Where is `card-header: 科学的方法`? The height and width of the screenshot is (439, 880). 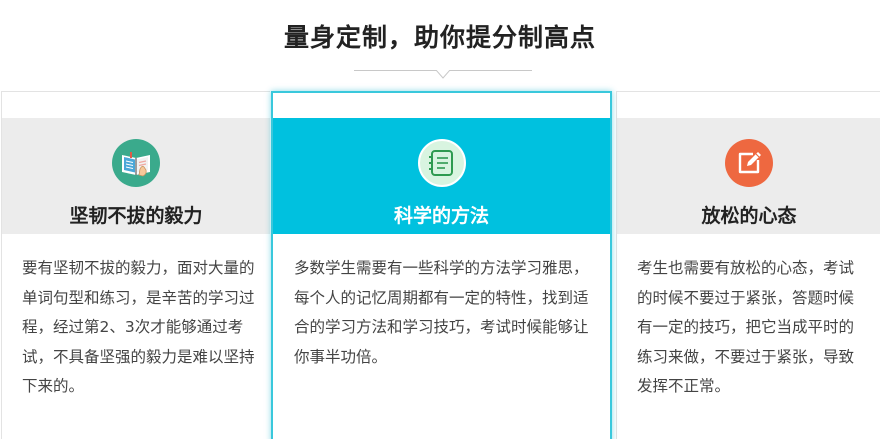 card-header: 科学的方法 is located at coordinates (441, 176).